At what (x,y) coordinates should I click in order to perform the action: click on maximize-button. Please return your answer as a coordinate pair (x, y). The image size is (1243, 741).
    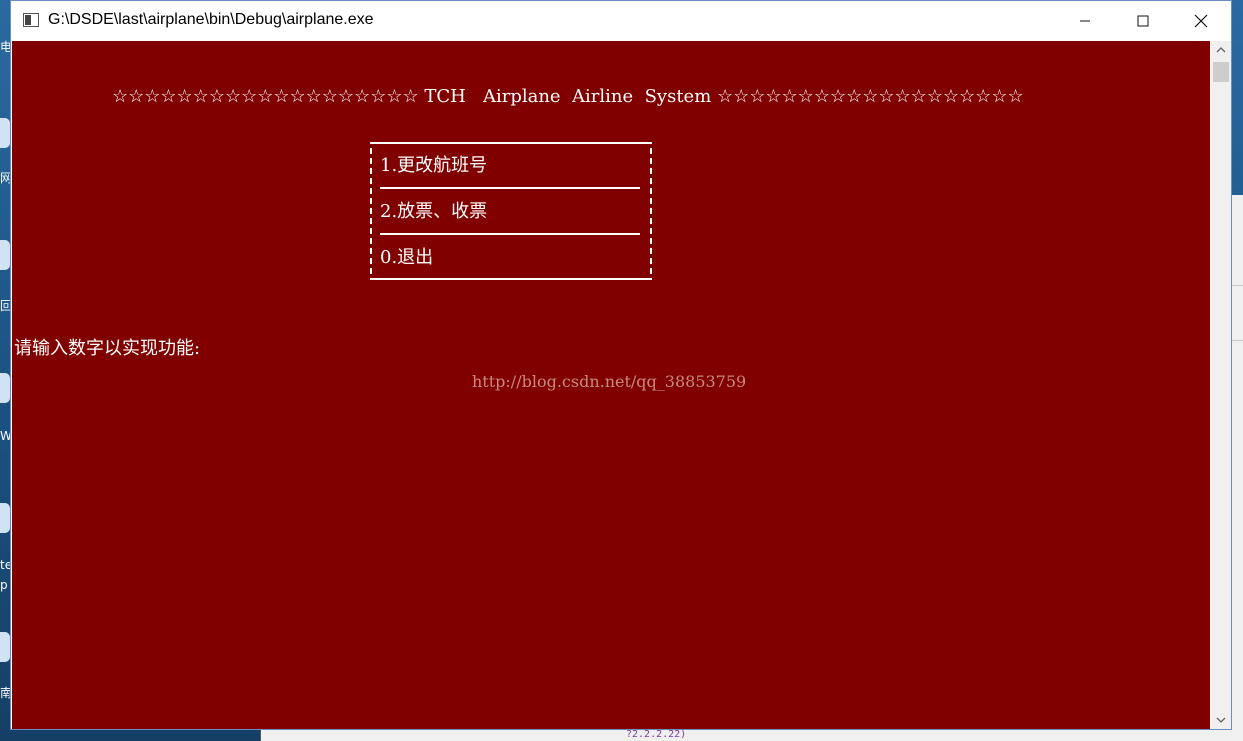
    Looking at the image, I should click on (1143, 20).